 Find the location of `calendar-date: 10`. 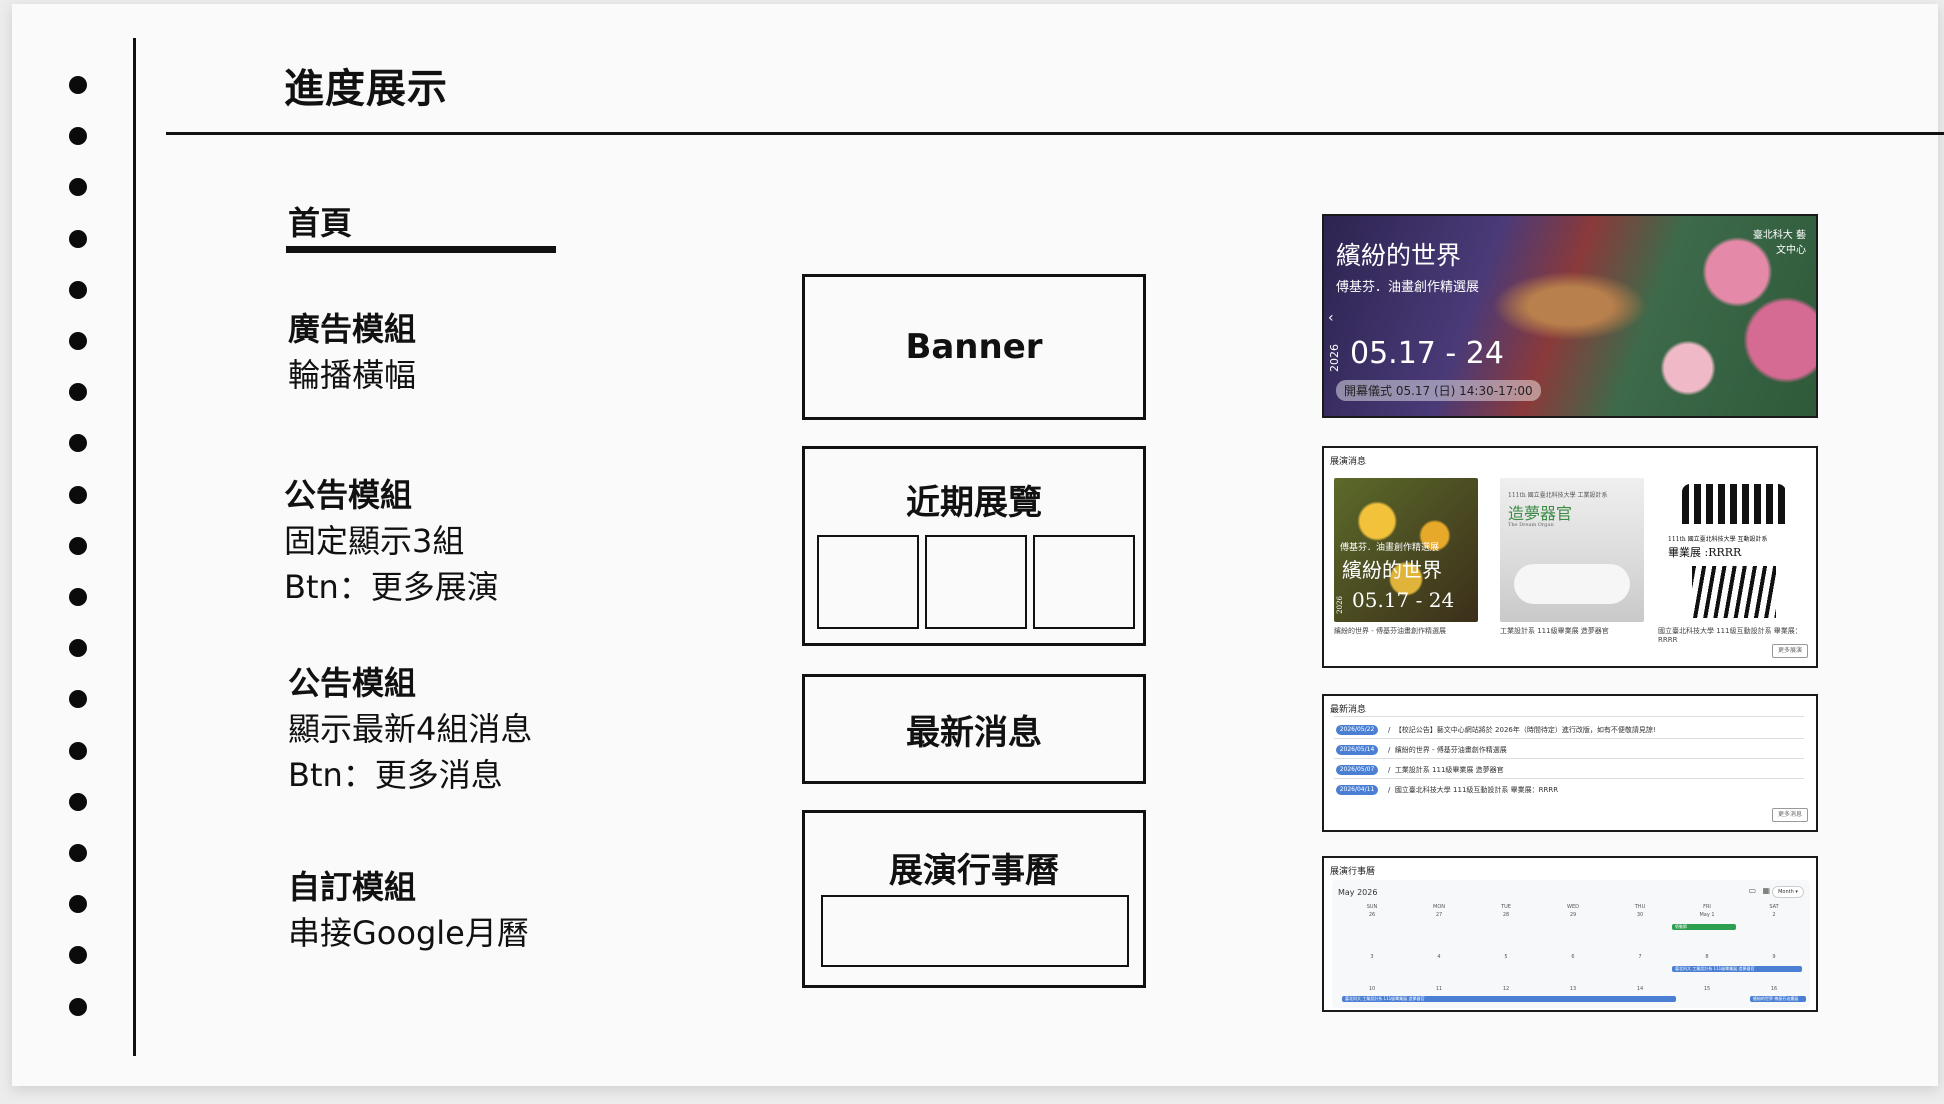

calendar-date: 10 is located at coordinates (1372, 989).